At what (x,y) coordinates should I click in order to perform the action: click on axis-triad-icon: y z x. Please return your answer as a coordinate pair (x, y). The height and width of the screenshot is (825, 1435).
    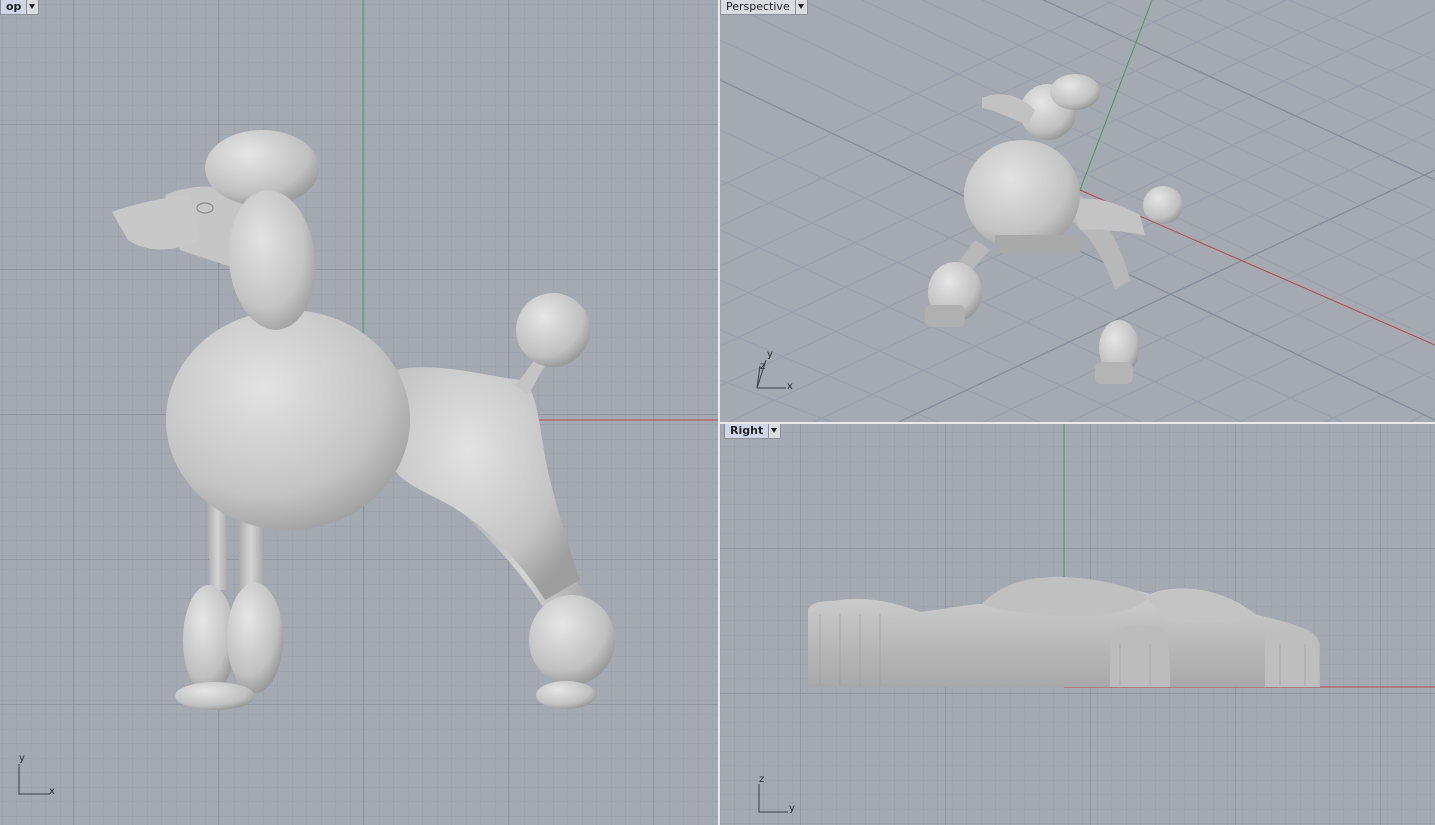
    Looking at the image, I should click on (779, 371).